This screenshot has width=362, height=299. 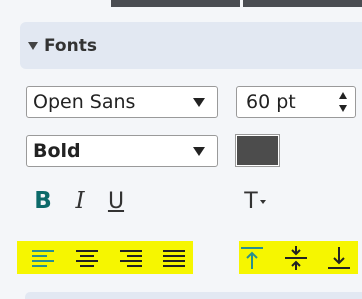 I want to click on font-color-swatch, so click(x=257, y=150).